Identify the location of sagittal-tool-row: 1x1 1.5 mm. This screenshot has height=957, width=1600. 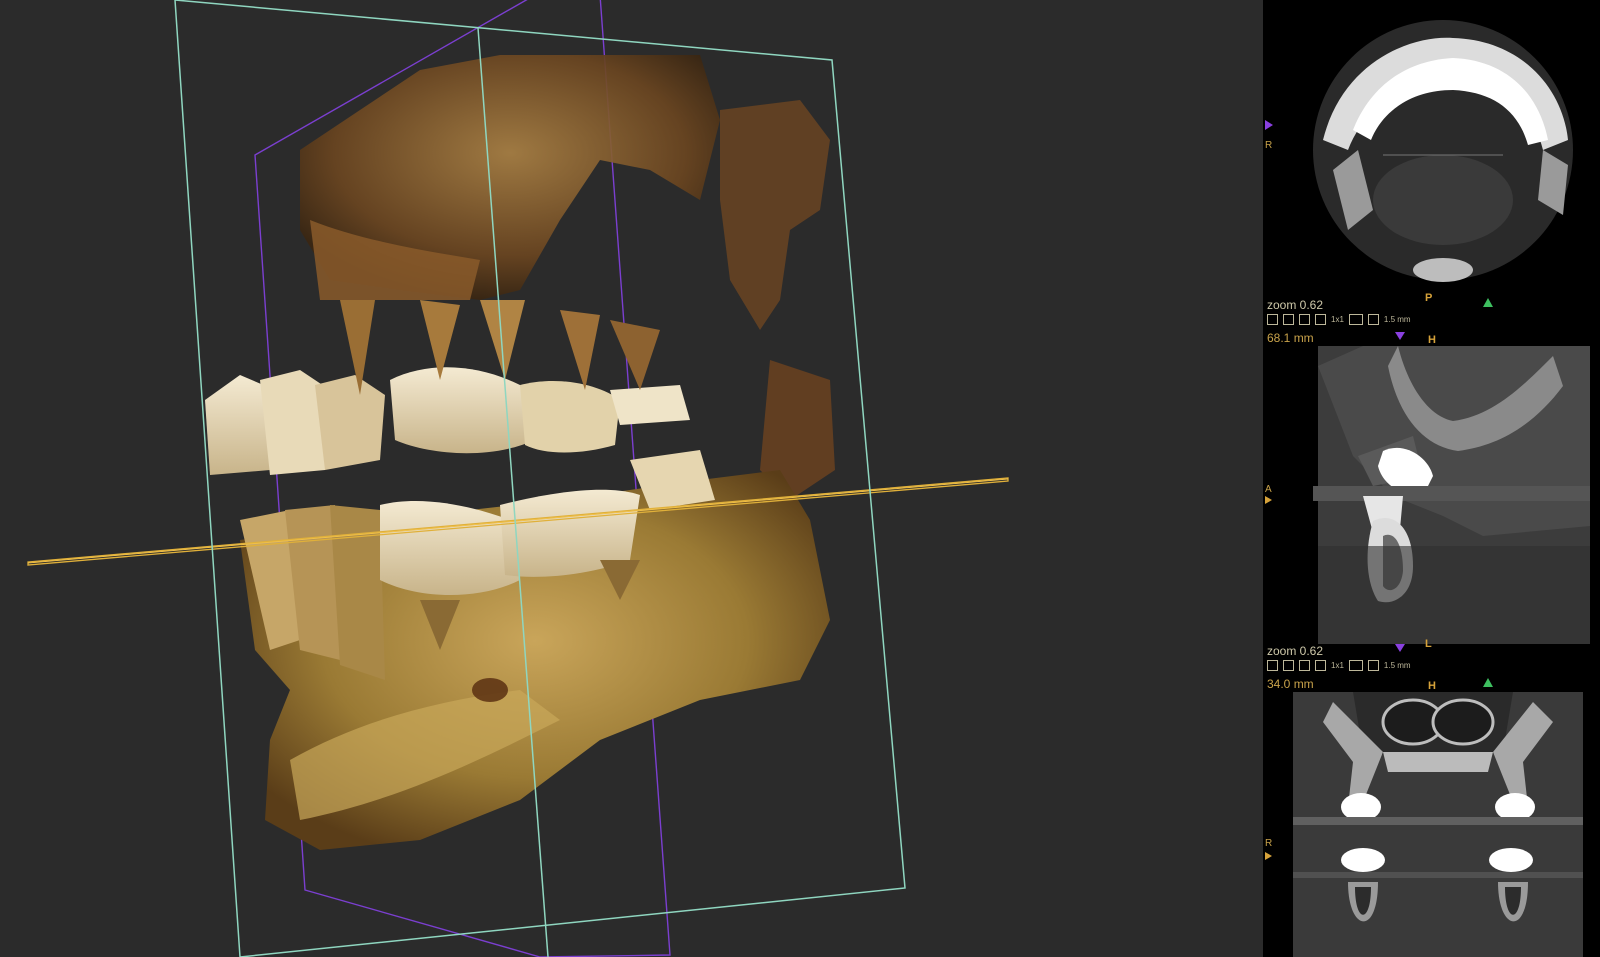
(1339, 319).